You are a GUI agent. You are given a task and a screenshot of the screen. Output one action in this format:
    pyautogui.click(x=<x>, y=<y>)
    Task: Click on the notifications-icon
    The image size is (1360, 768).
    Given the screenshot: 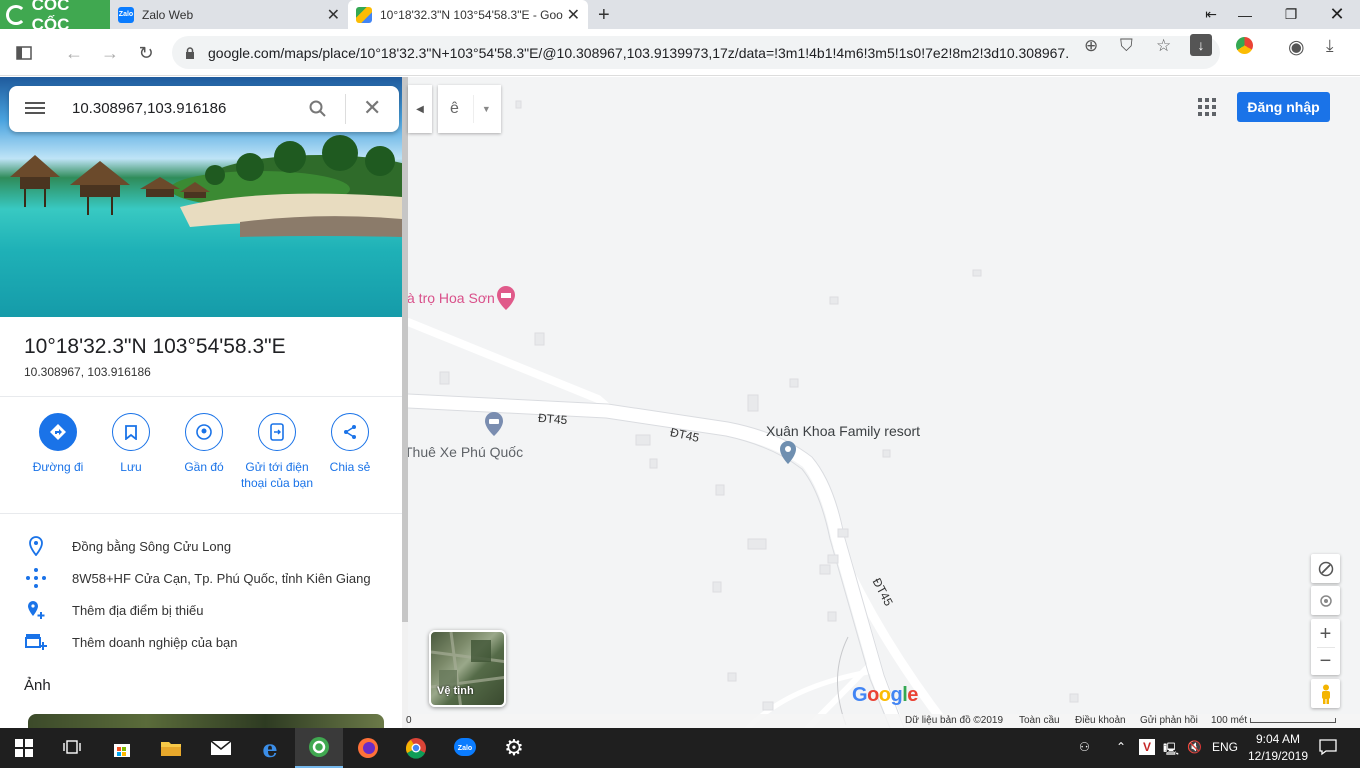 What is the action you would take?
    pyautogui.click(x=1328, y=748)
    